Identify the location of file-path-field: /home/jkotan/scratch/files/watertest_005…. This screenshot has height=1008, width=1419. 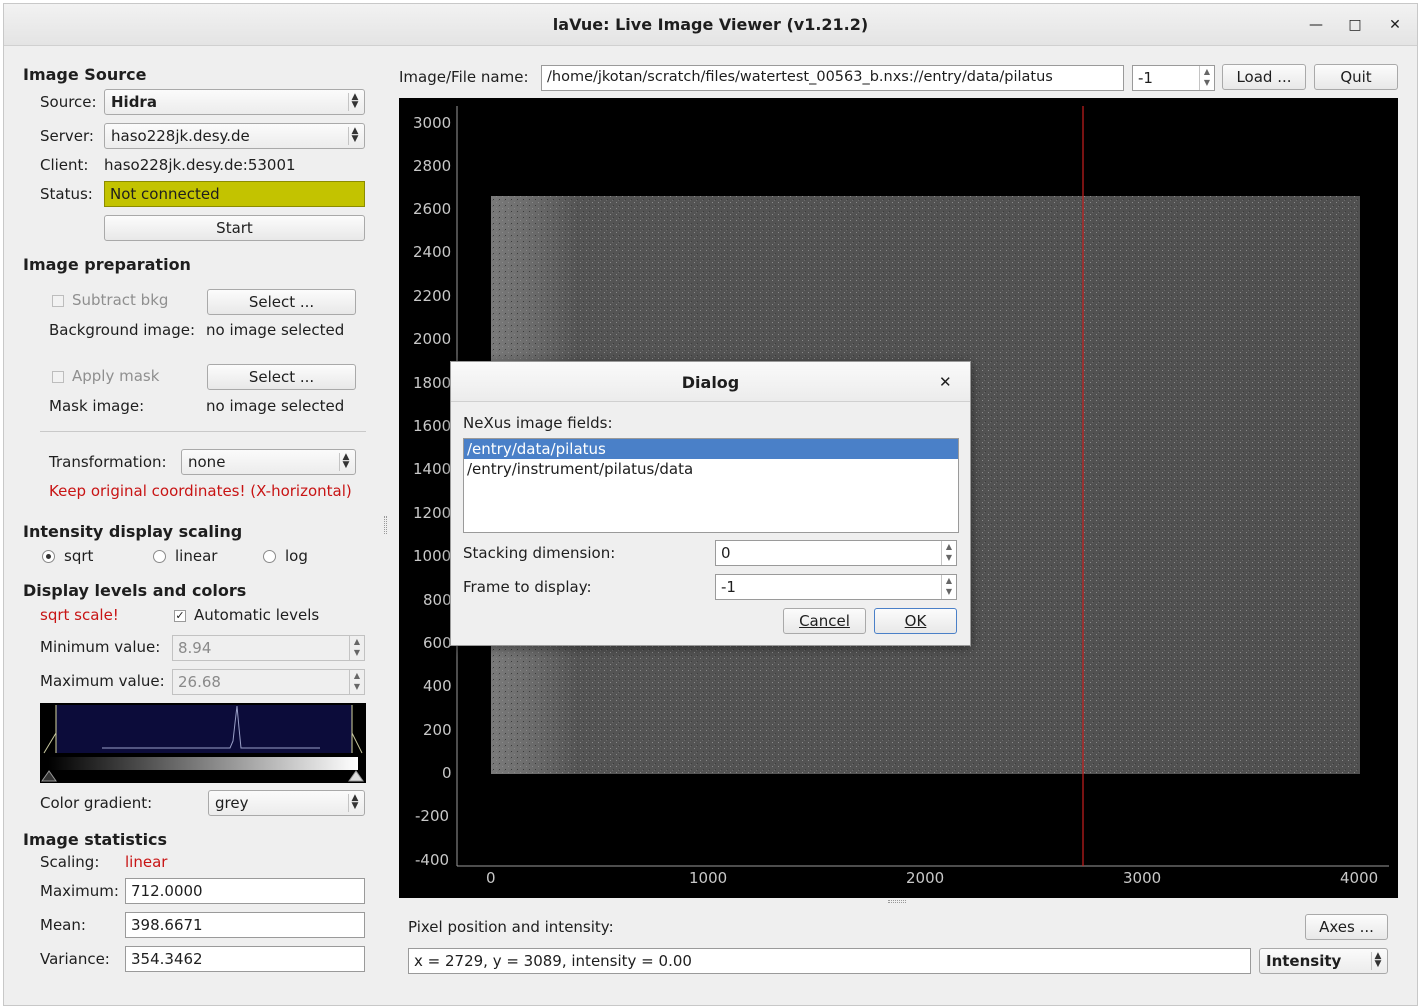
(832, 78).